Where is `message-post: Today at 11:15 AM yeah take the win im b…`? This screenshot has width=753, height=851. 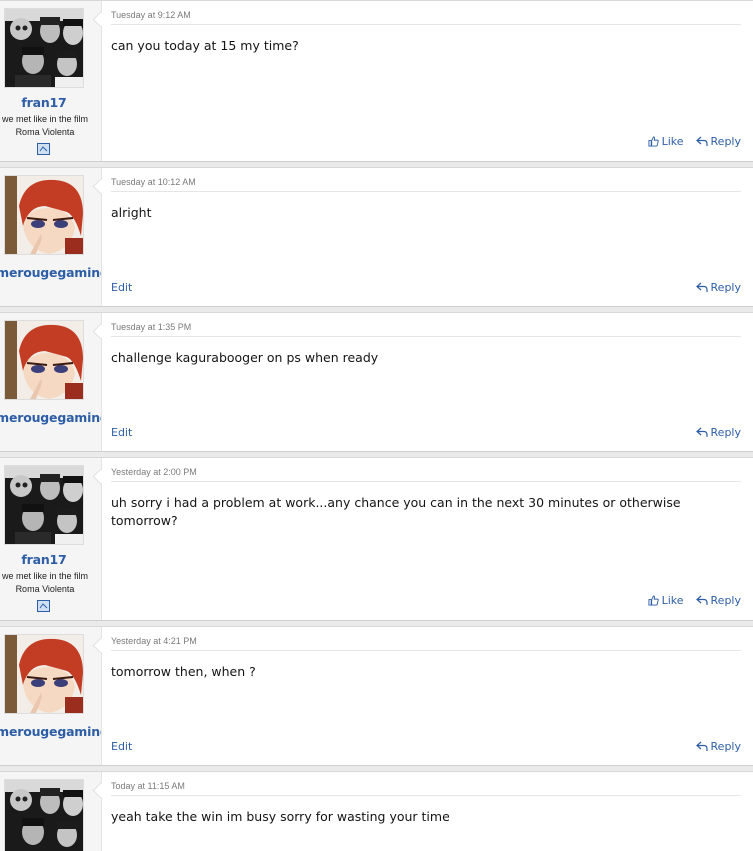
message-post: Today at 11:15 AM yeah take the win im b… is located at coordinates (376, 811).